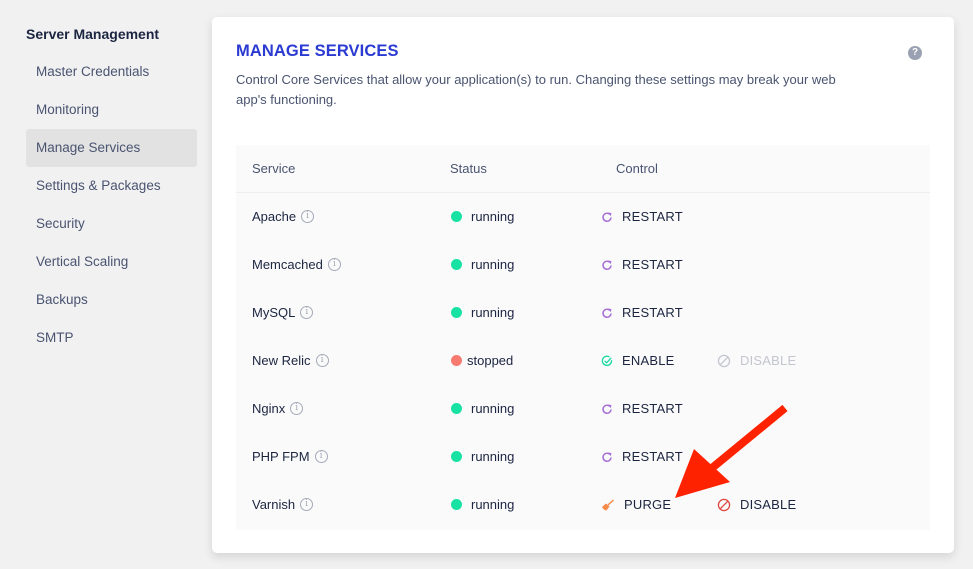 This screenshot has width=973, height=569. I want to click on service-name: Varnish i, so click(283, 504).